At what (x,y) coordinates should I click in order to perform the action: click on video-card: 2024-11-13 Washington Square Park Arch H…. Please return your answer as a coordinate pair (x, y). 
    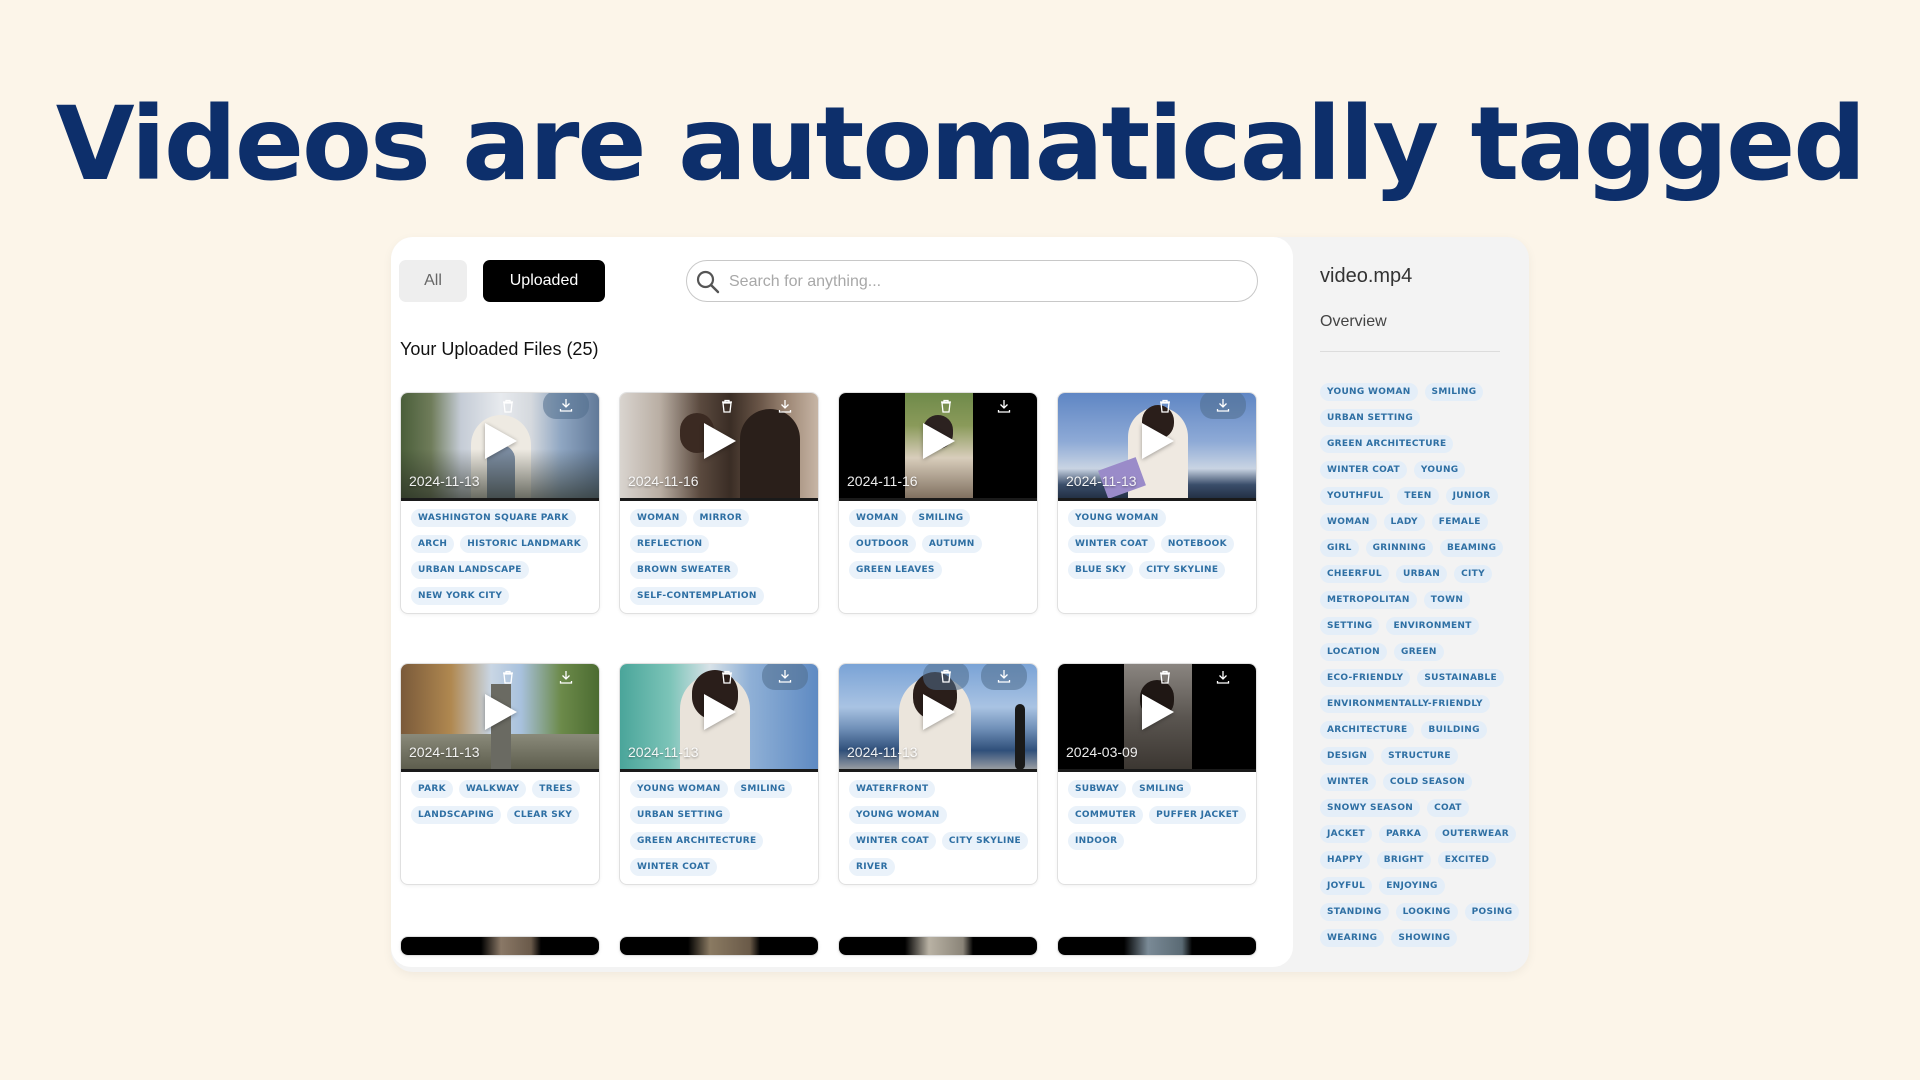
    Looking at the image, I should click on (500, 503).